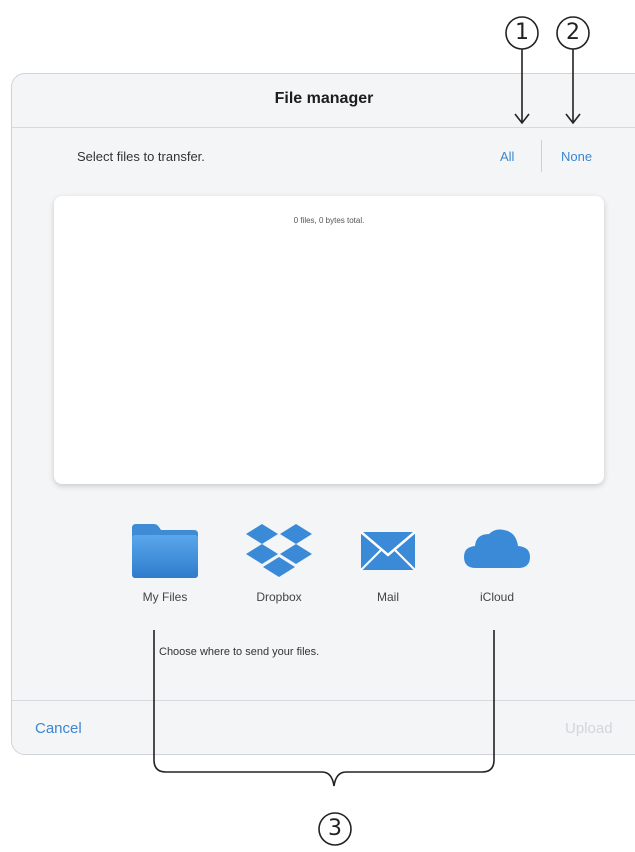 This screenshot has height=852, width=635. Describe the element at coordinates (279, 597) in the screenshot. I see `destination-label: Dropbox` at that location.